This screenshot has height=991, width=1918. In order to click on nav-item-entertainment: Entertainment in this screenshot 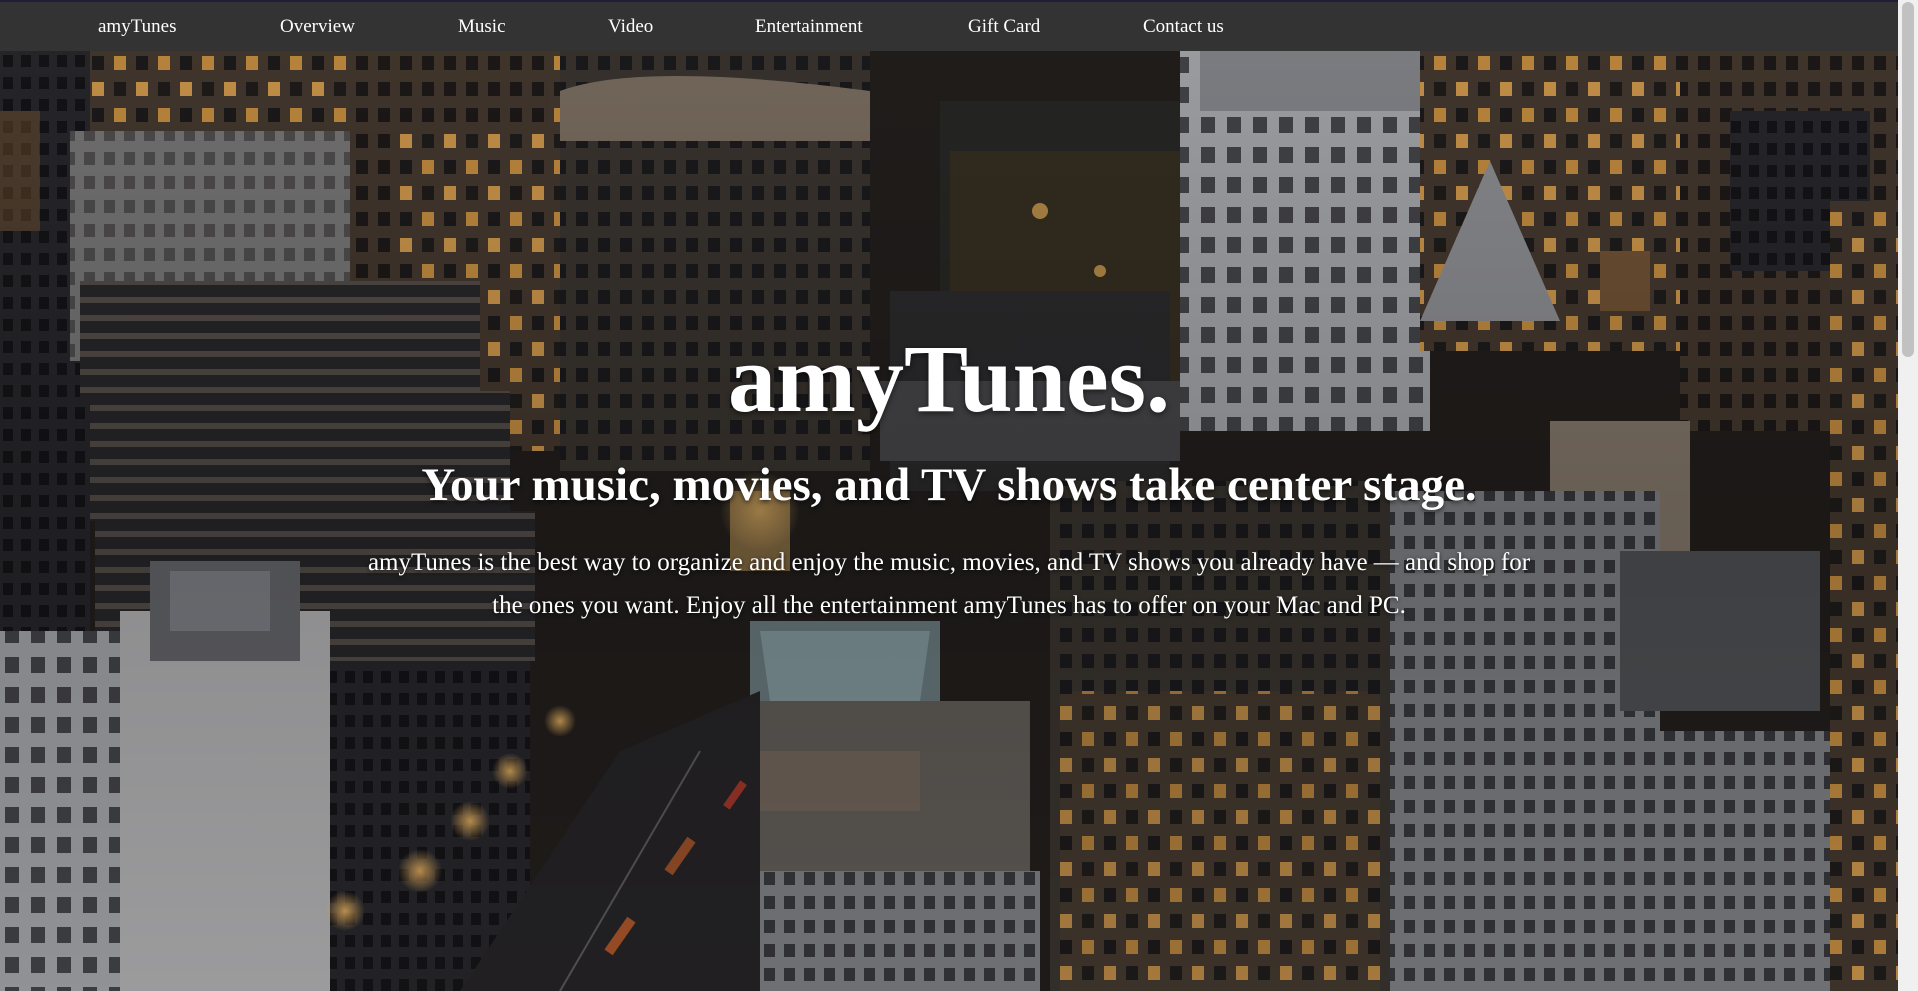, I will do `click(809, 27)`.